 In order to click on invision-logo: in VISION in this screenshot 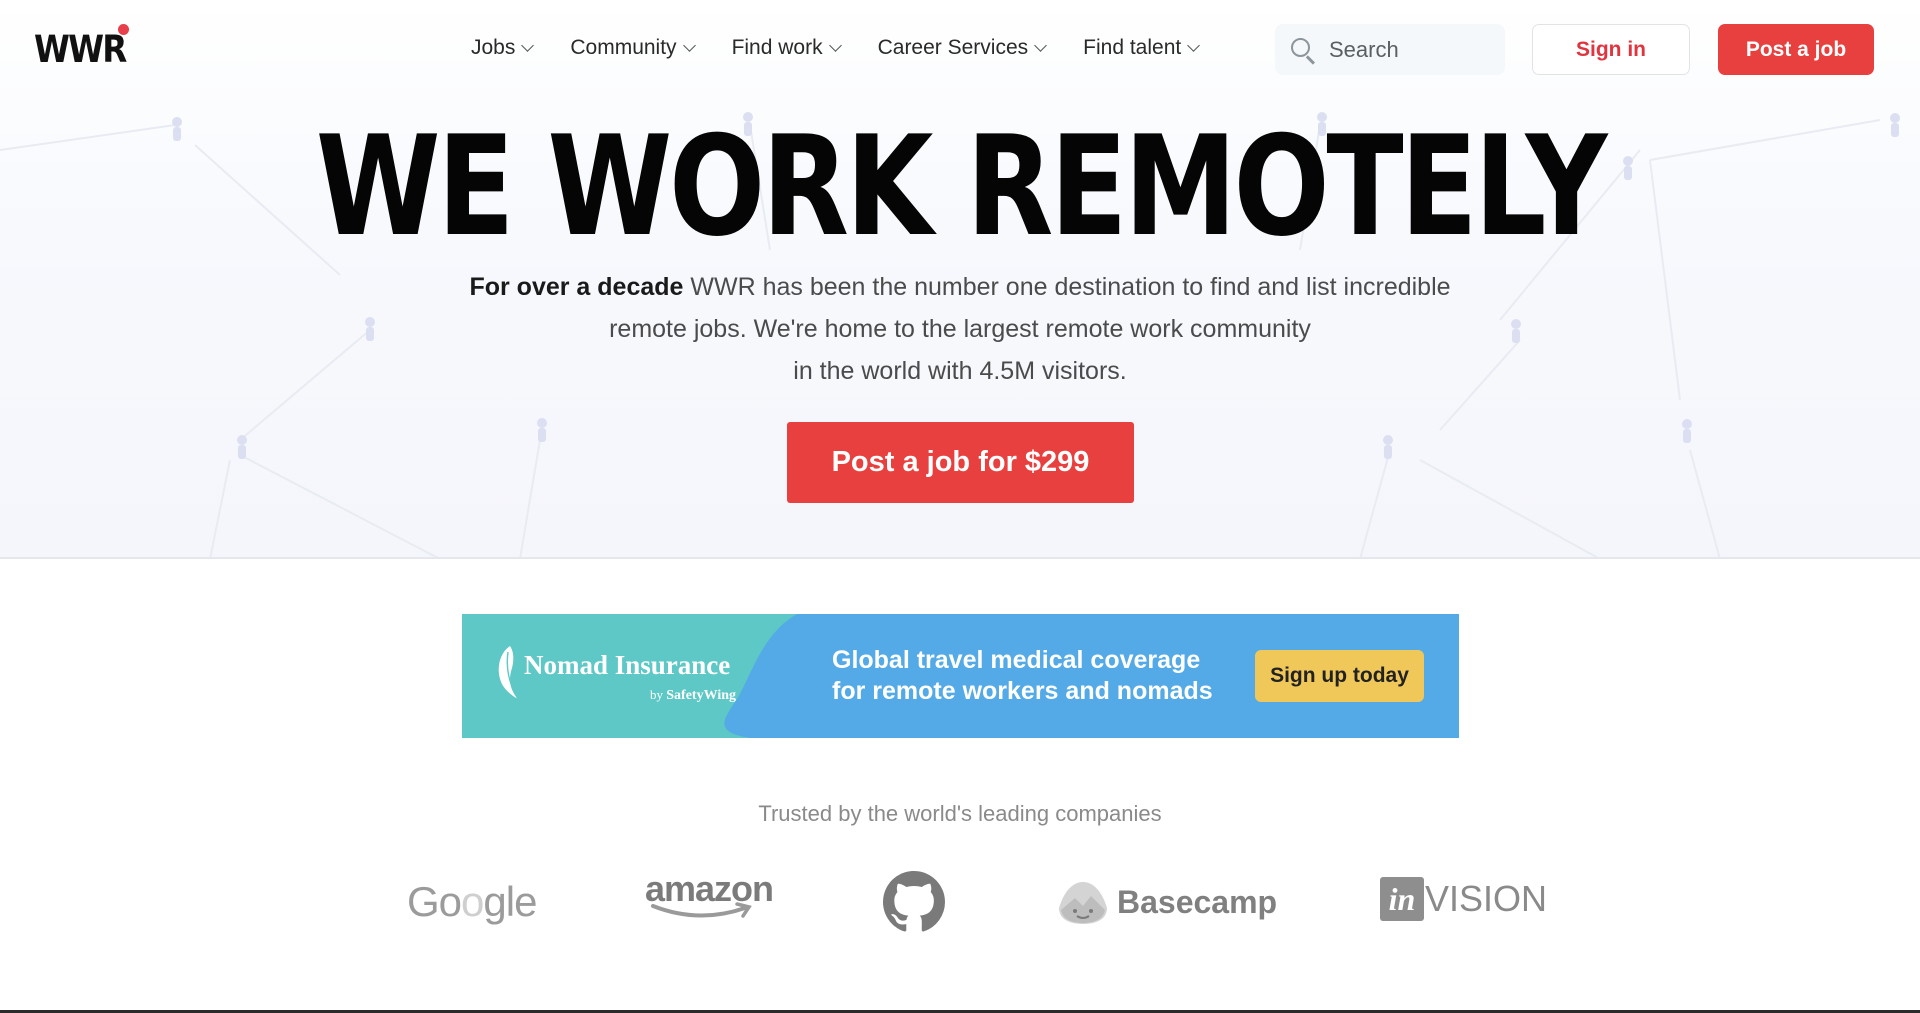, I will do `click(1463, 899)`.